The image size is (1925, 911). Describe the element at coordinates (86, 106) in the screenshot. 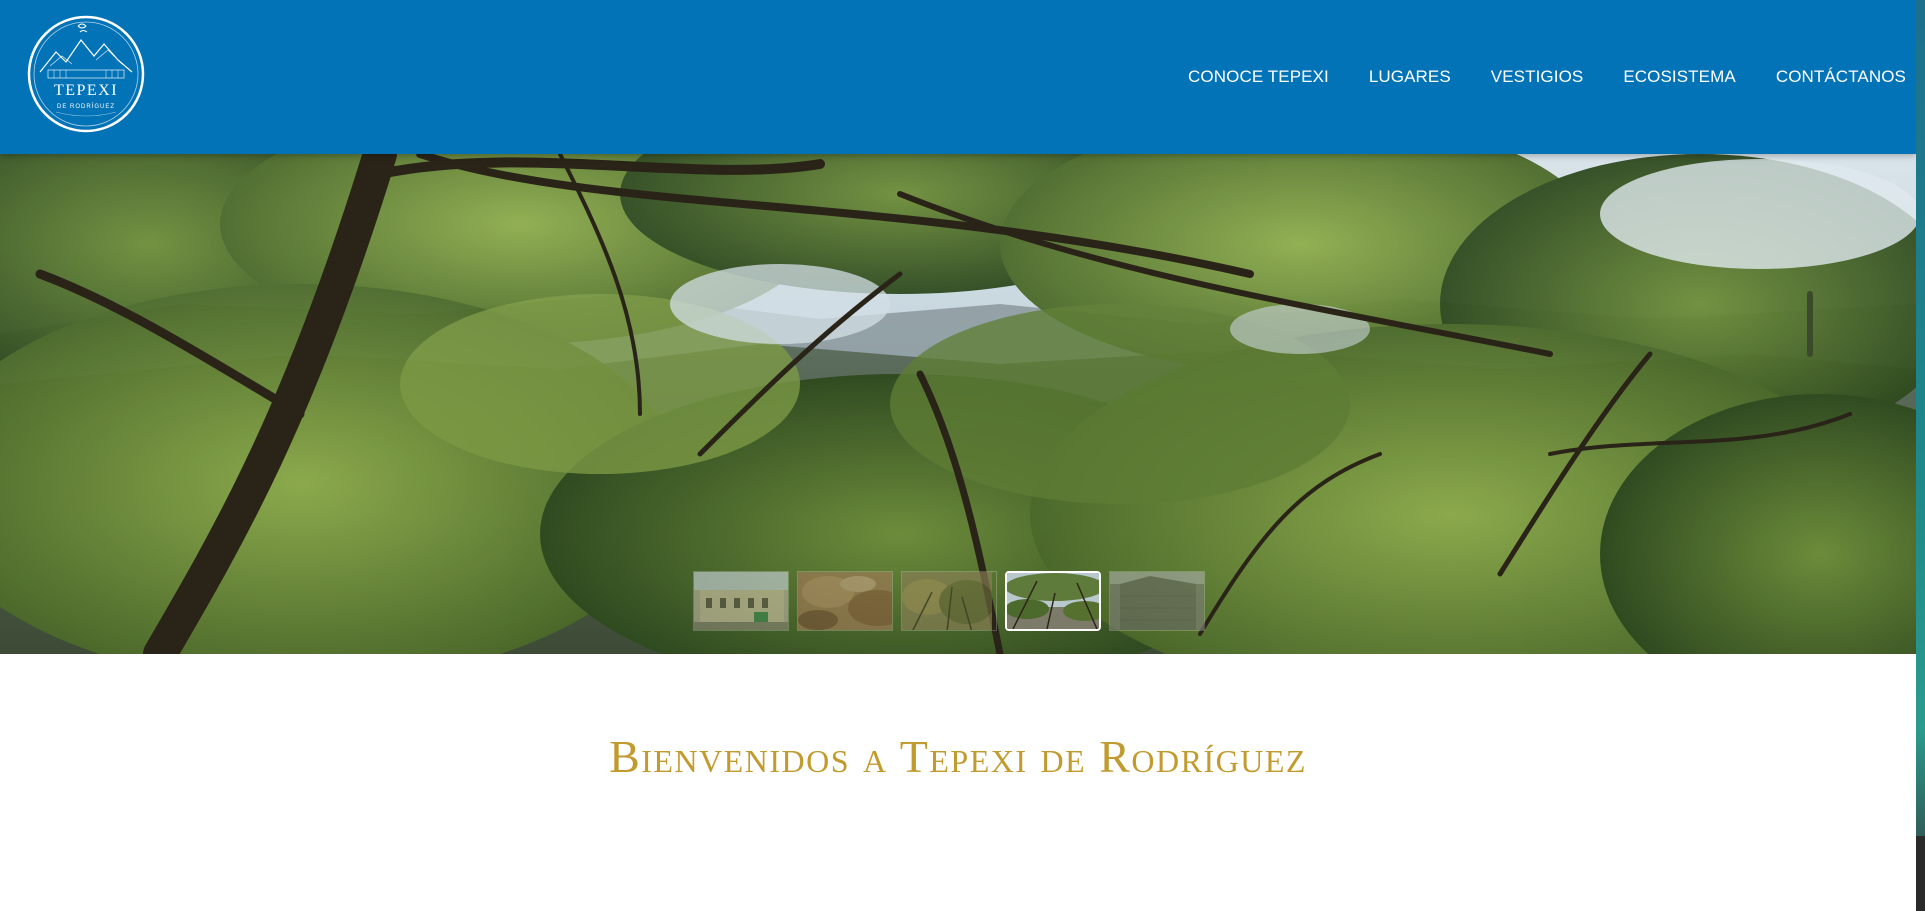

I see `logo-subtitle: DE RODRÍGUEZ` at that location.